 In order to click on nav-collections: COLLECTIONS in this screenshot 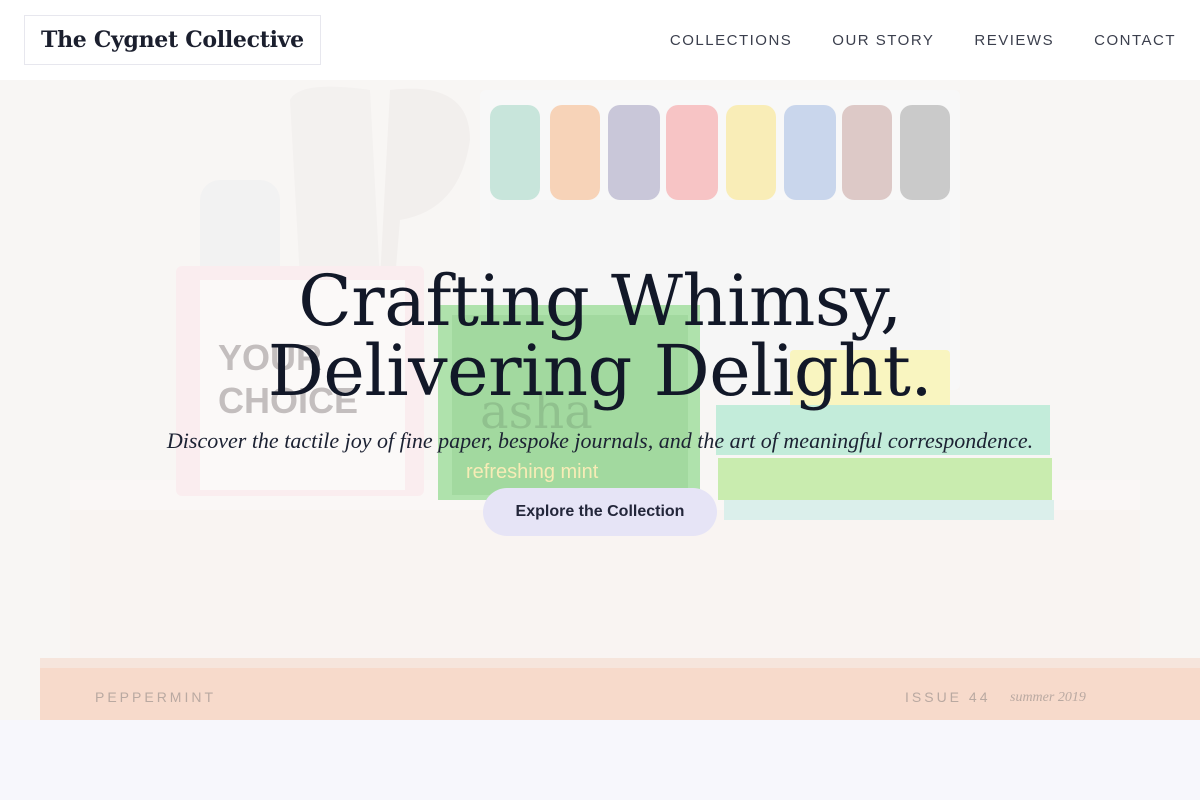, I will do `click(731, 40)`.